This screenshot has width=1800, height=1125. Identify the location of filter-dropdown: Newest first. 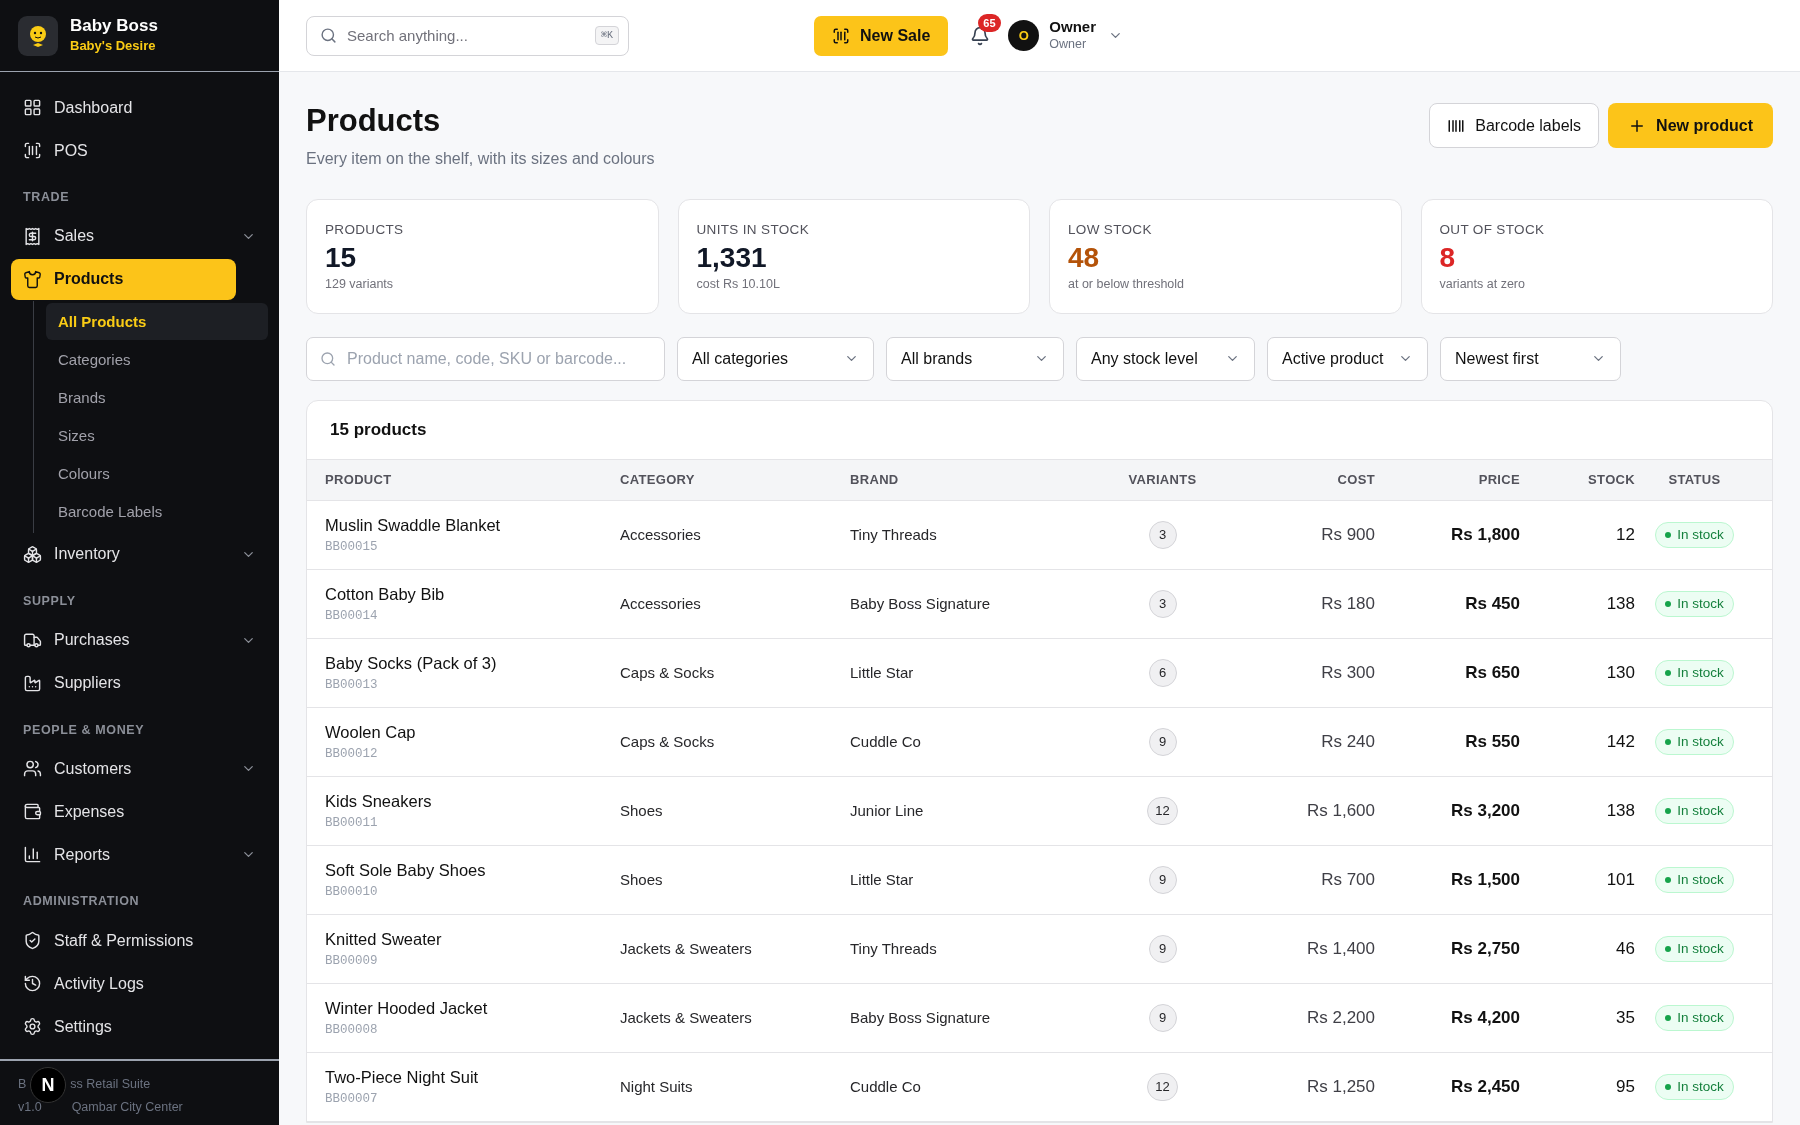
(1530, 358).